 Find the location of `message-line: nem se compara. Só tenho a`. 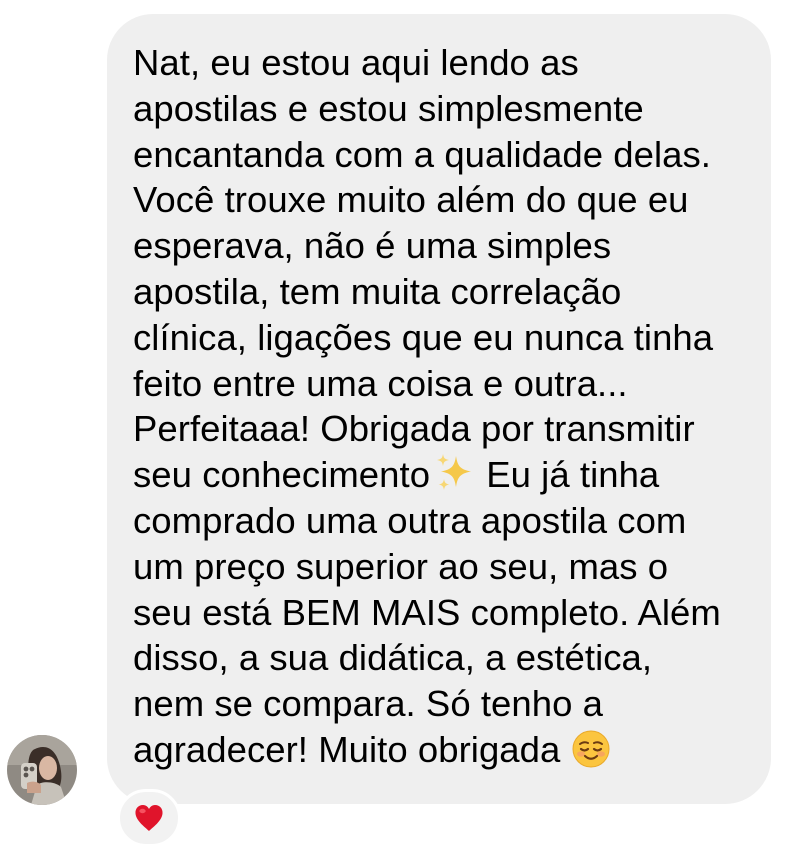

message-line: nem se compara. Só tenho a is located at coordinates (368, 704).